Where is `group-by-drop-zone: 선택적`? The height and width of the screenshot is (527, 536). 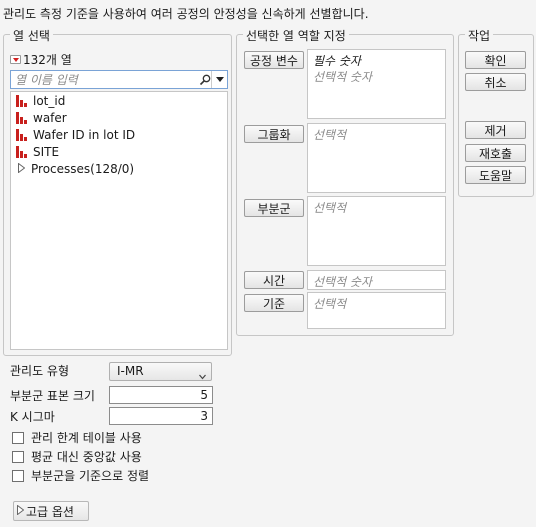
group-by-drop-zone: 선택적 is located at coordinates (376, 158).